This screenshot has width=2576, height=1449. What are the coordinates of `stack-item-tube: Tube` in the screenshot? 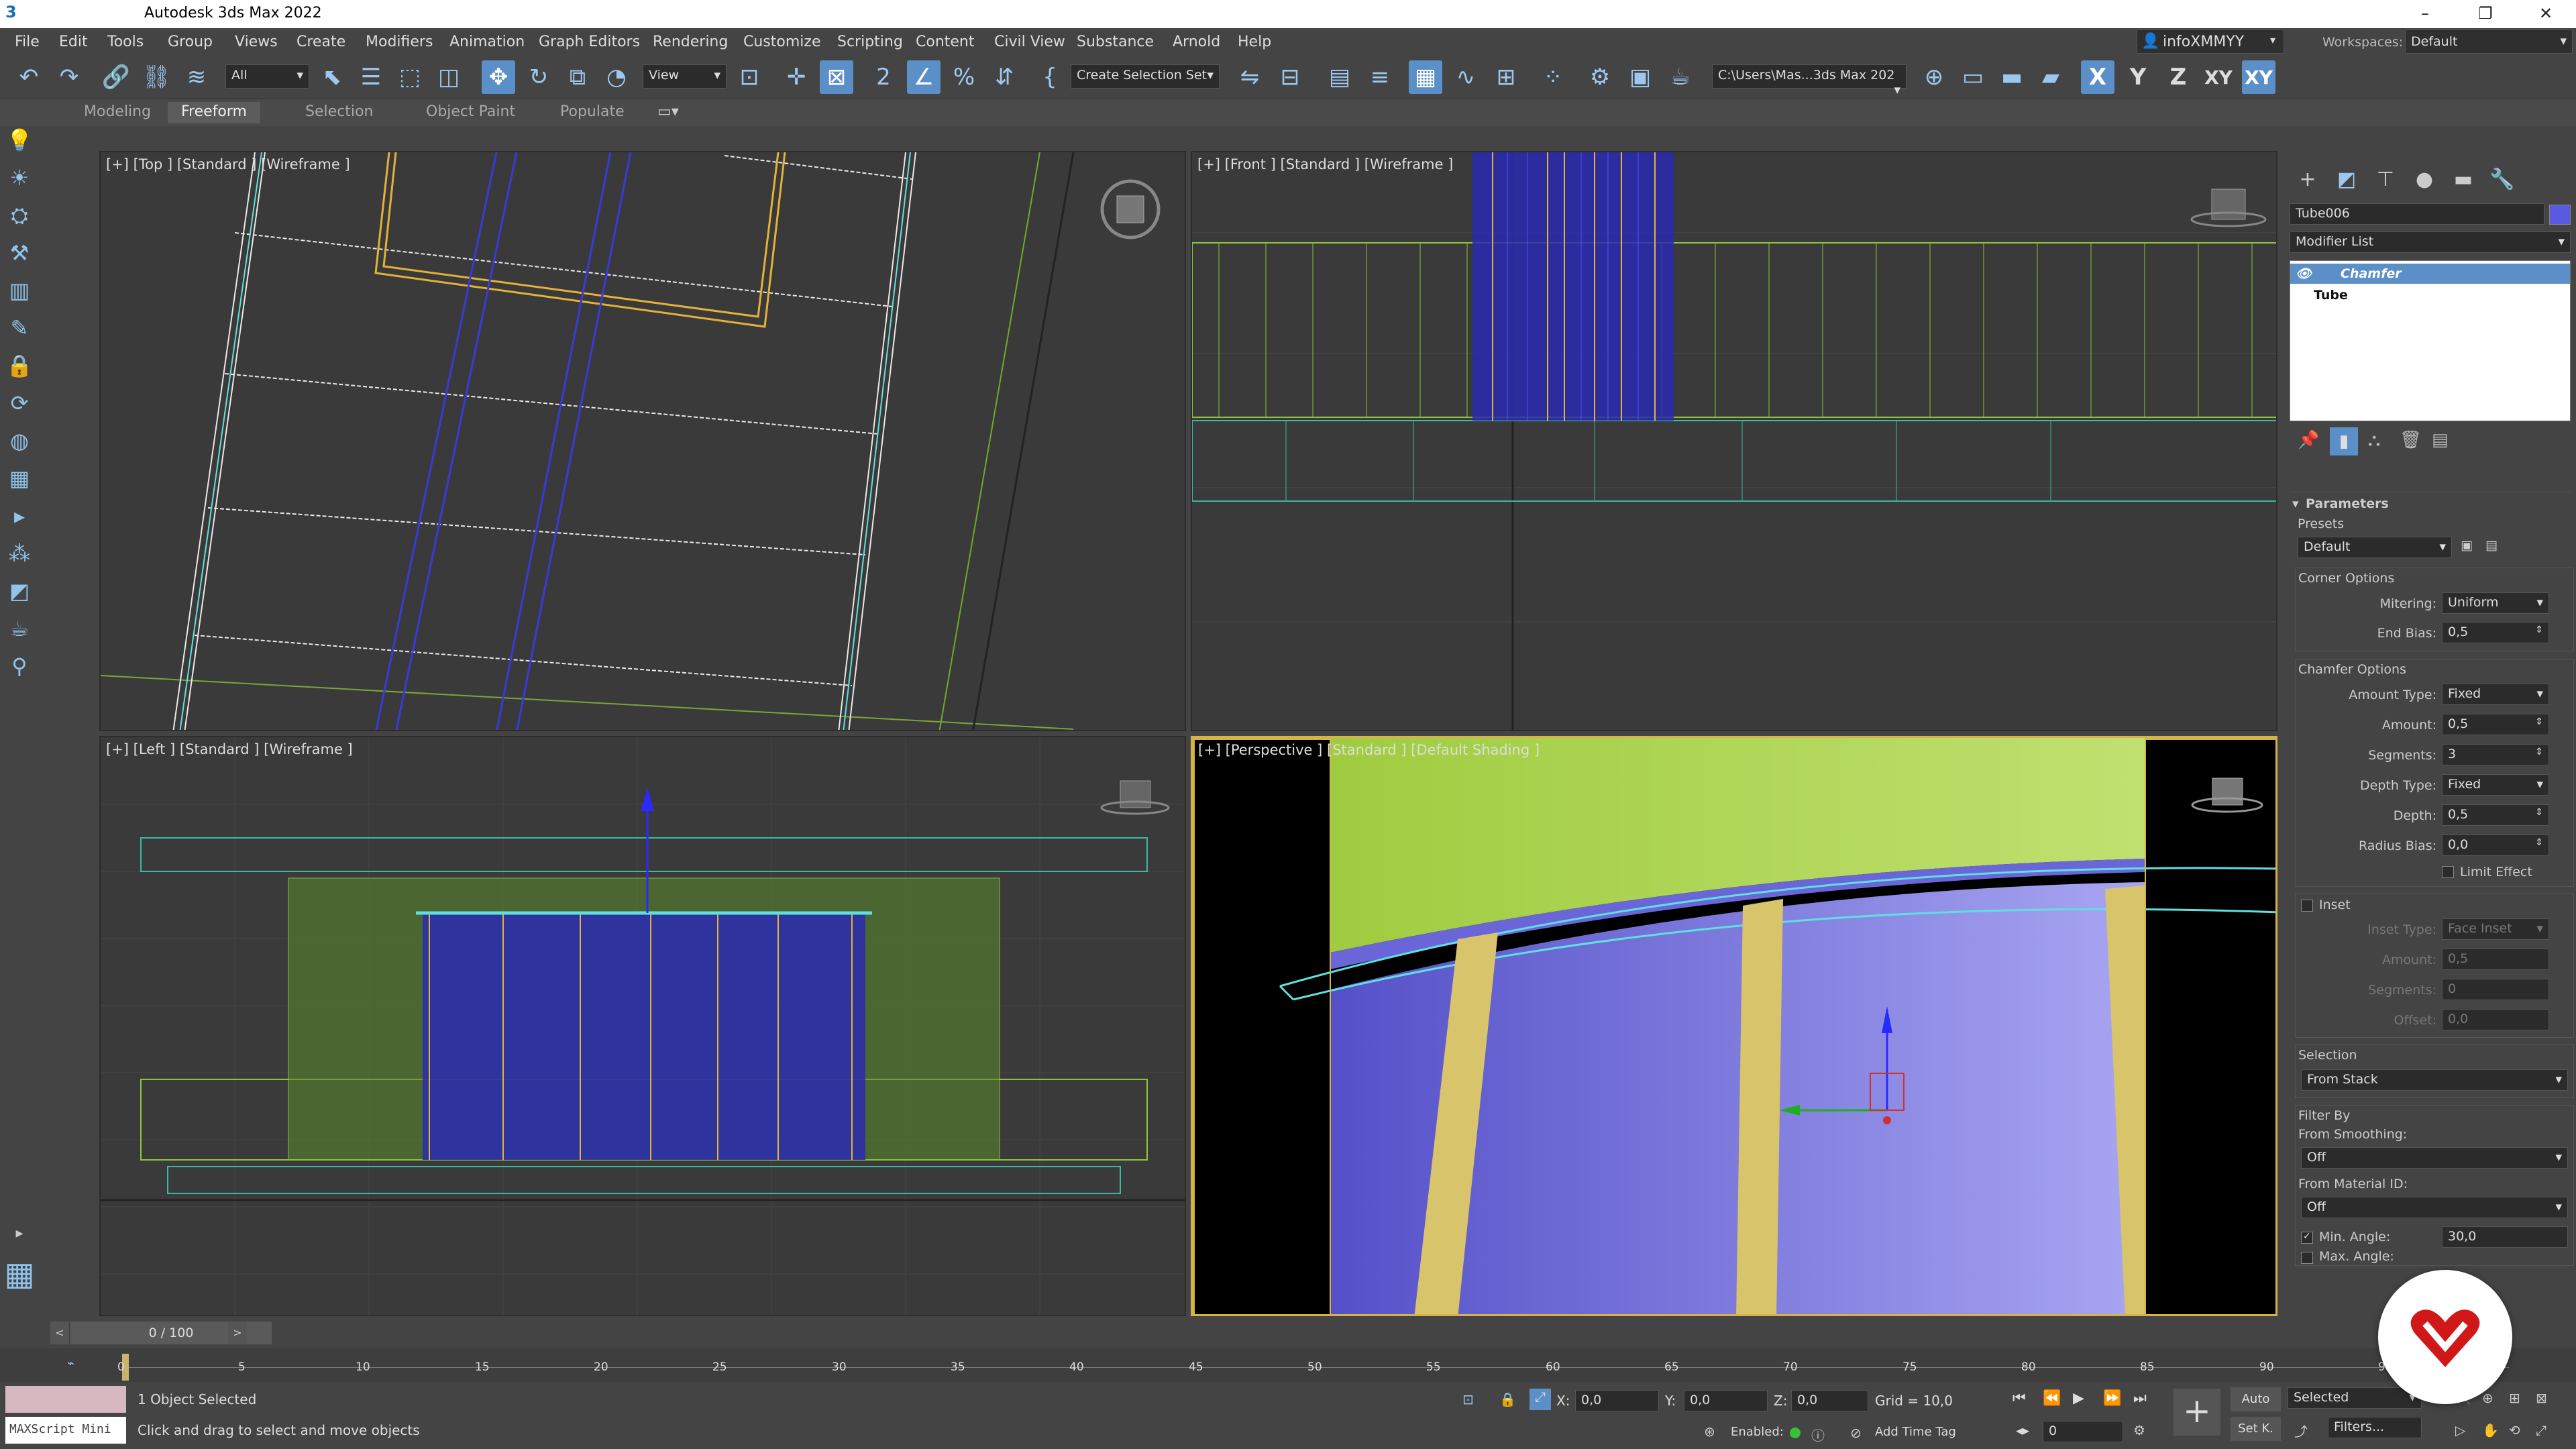 It's located at (2430, 295).